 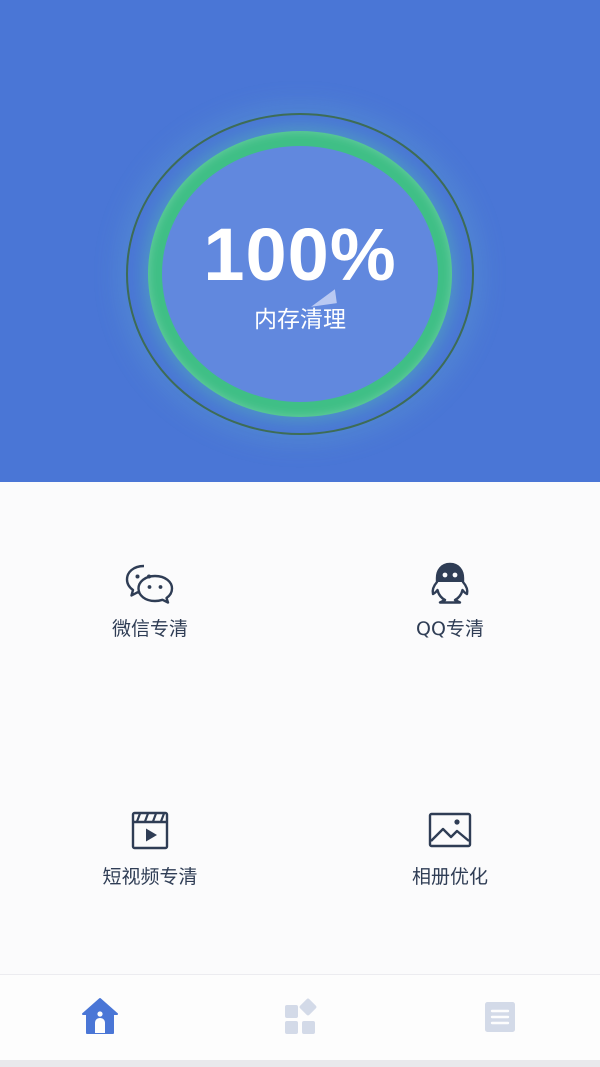 I want to click on bottom-tab-bar, so click(x=300, y=1017).